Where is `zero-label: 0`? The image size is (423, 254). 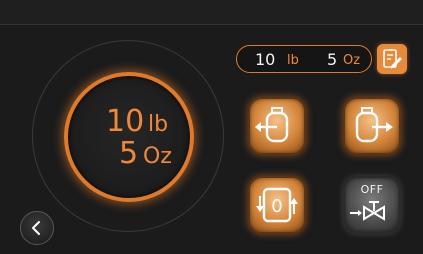
zero-label: 0 is located at coordinates (276, 206).